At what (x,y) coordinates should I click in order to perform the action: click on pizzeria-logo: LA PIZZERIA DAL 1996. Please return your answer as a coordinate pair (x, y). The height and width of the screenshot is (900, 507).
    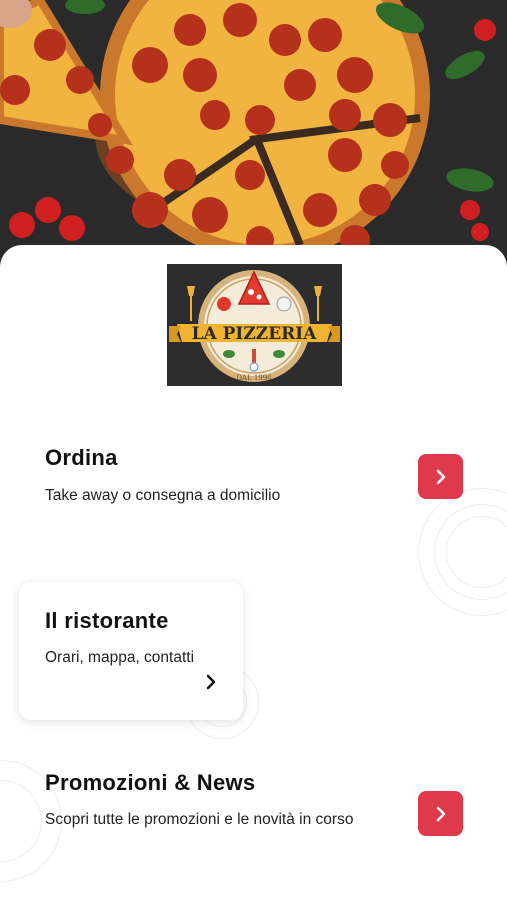
    Looking at the image, I should click on (254, 325).